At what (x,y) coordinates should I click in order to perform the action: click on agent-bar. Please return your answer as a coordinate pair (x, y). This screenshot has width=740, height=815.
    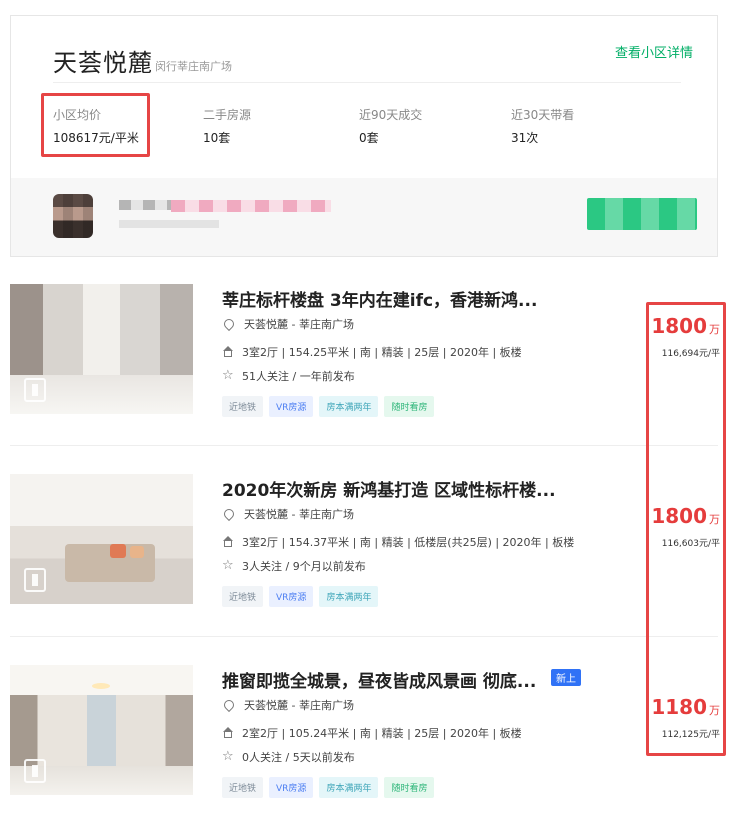
    Looking at the image, I should click on (364, 217).